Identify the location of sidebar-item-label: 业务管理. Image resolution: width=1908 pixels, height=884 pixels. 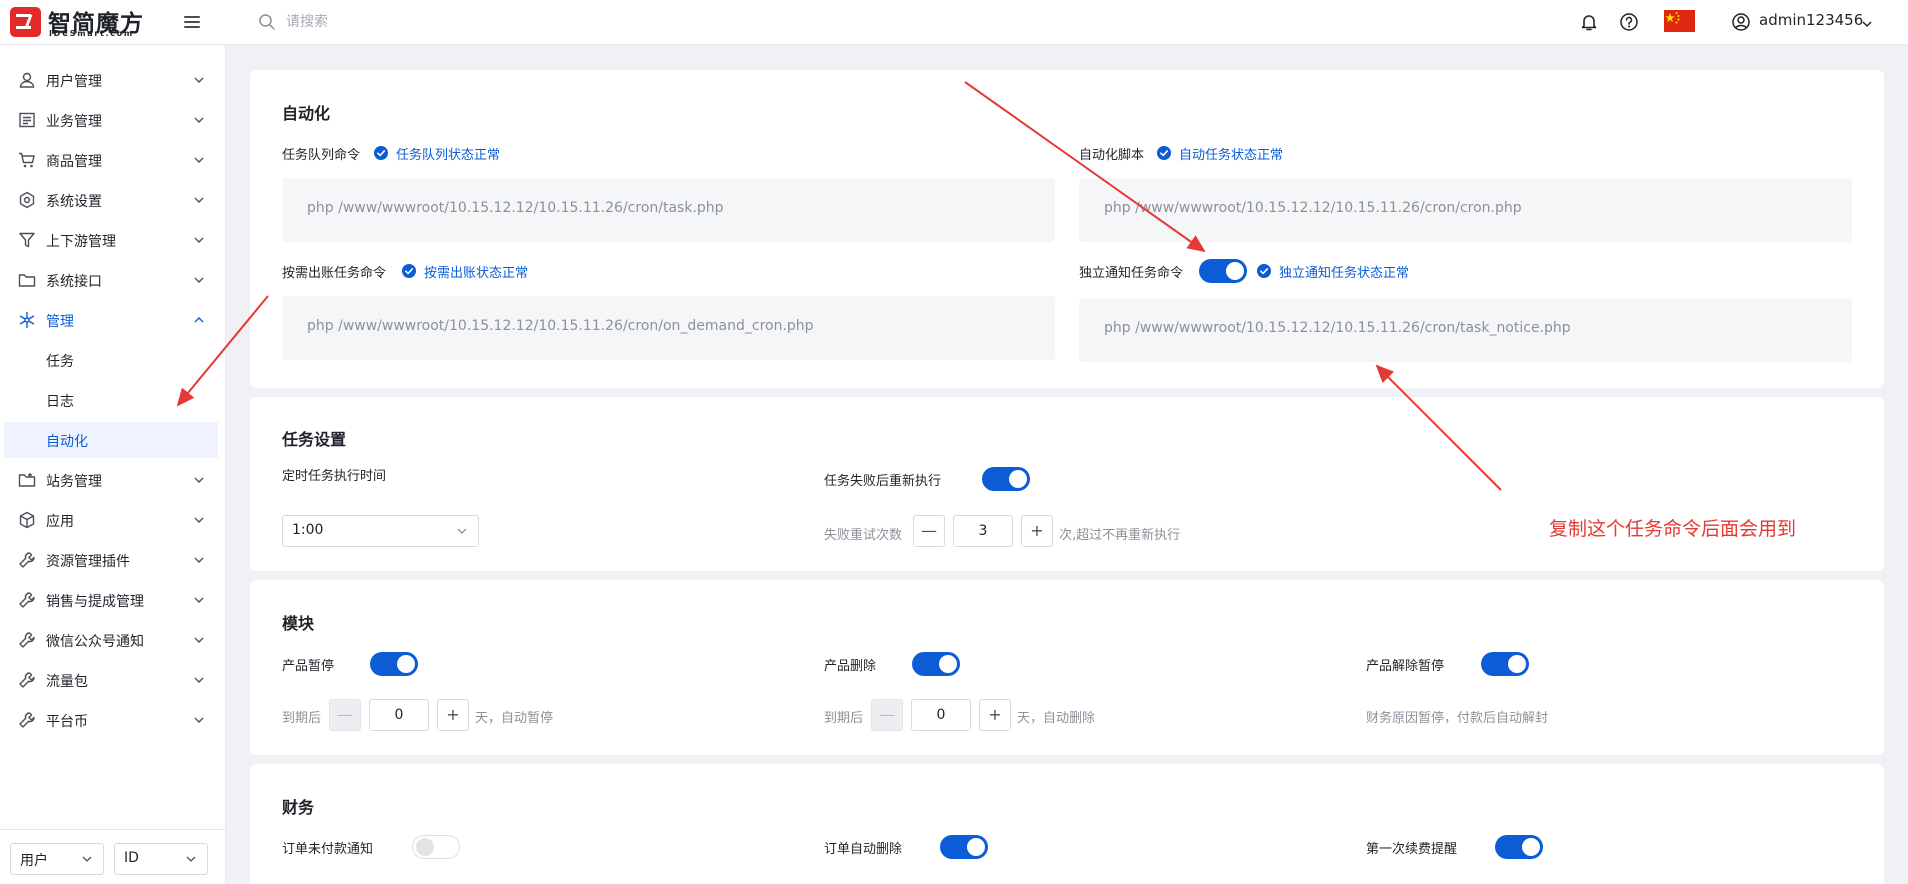
(74, 122).